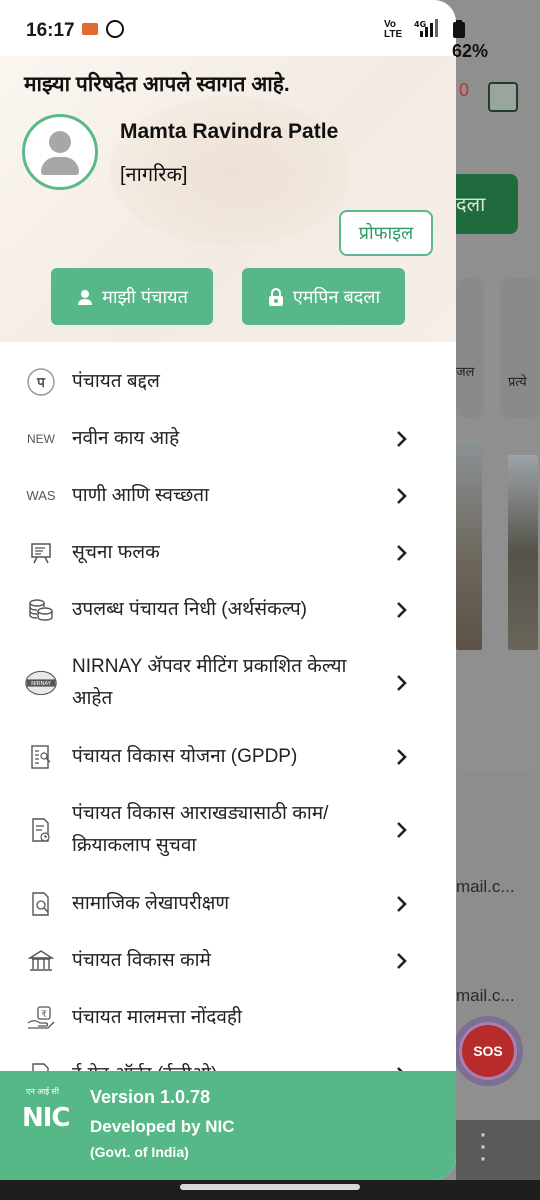 The height and width of the screenshot is (1200, 540). Describe the element at coordinates (50, 30) in the screenshot. I see `status-time: 16:17` at that location.